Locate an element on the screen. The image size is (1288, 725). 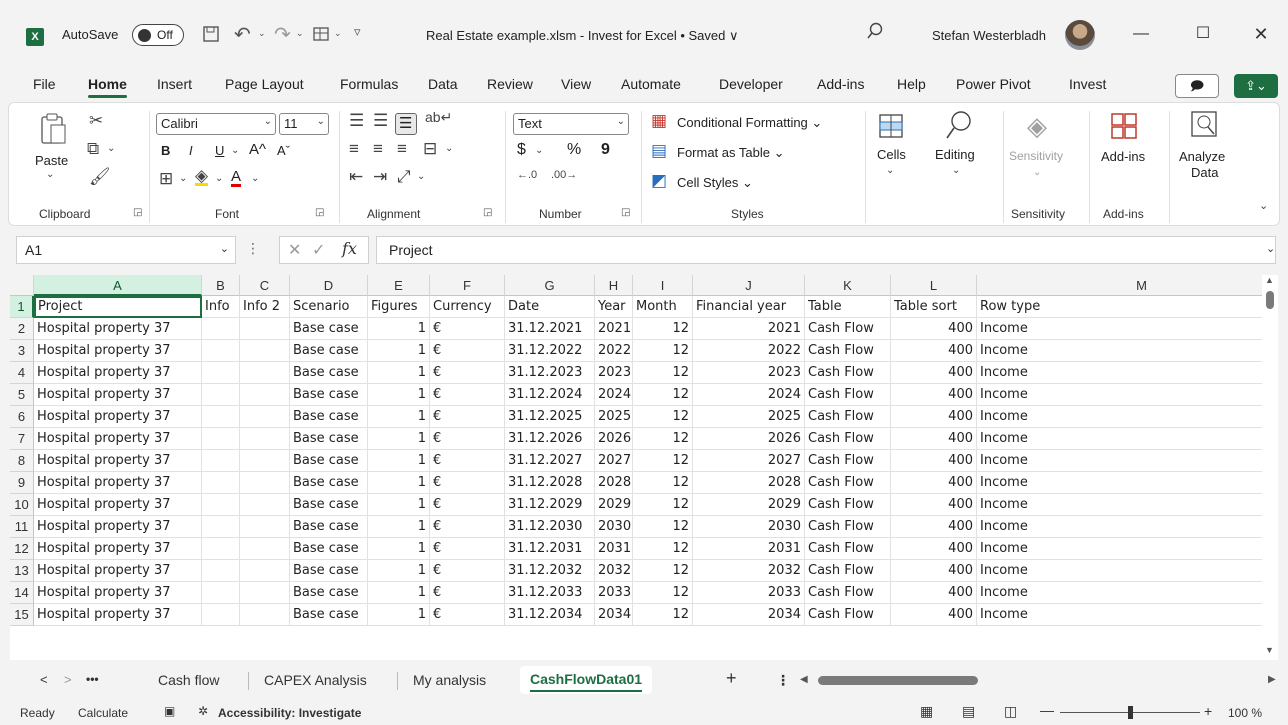
editing-search-icon is located at coordinates (959, 125).